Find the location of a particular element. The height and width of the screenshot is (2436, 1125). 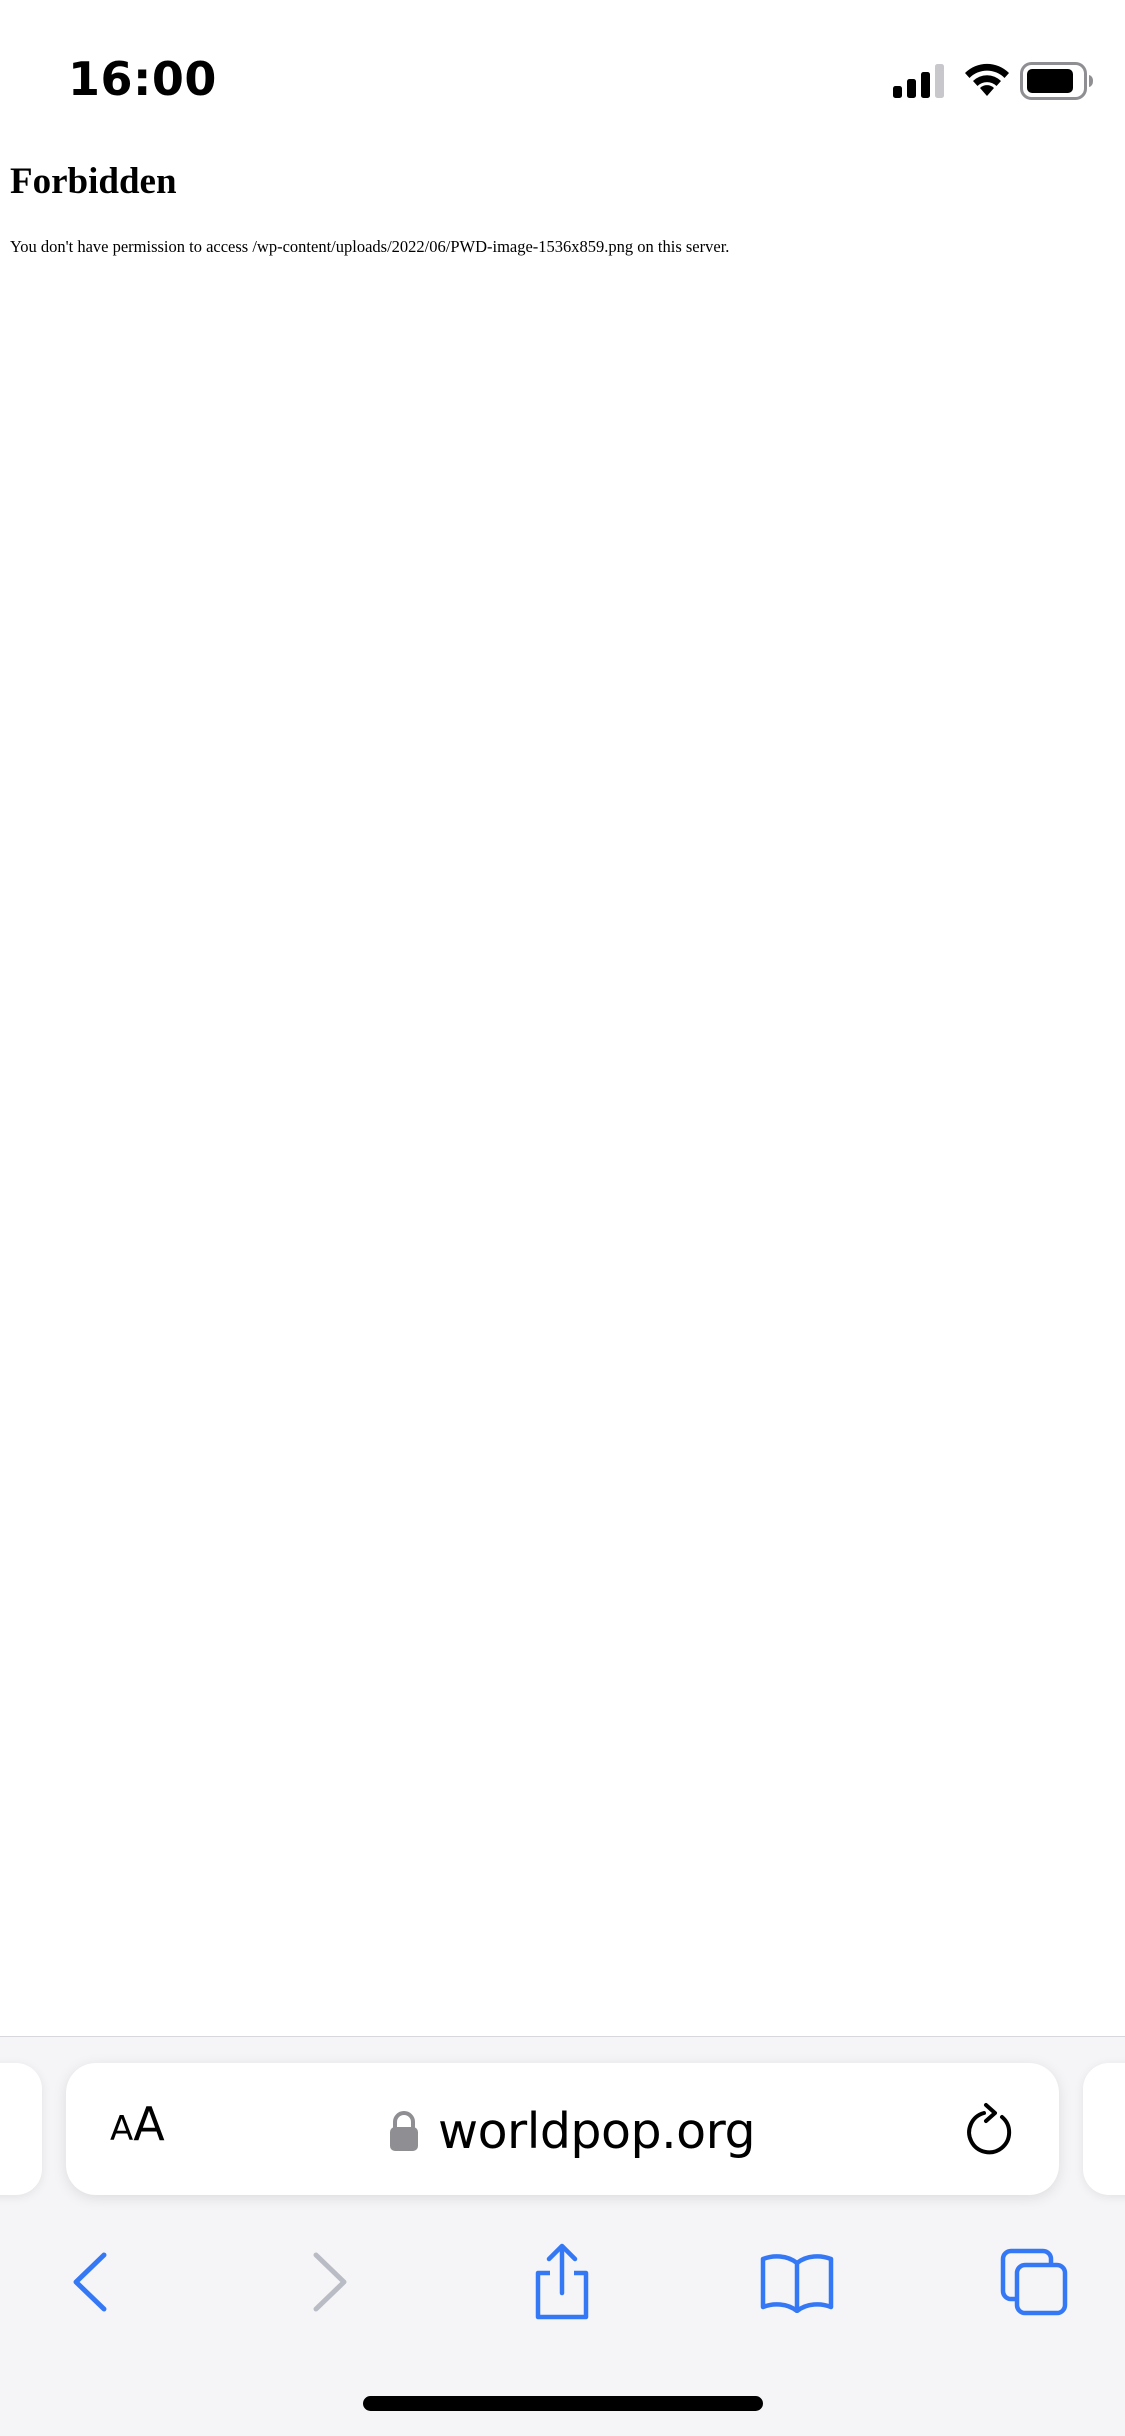

text-size-small-a: A is located at coordinates (122, 2129).